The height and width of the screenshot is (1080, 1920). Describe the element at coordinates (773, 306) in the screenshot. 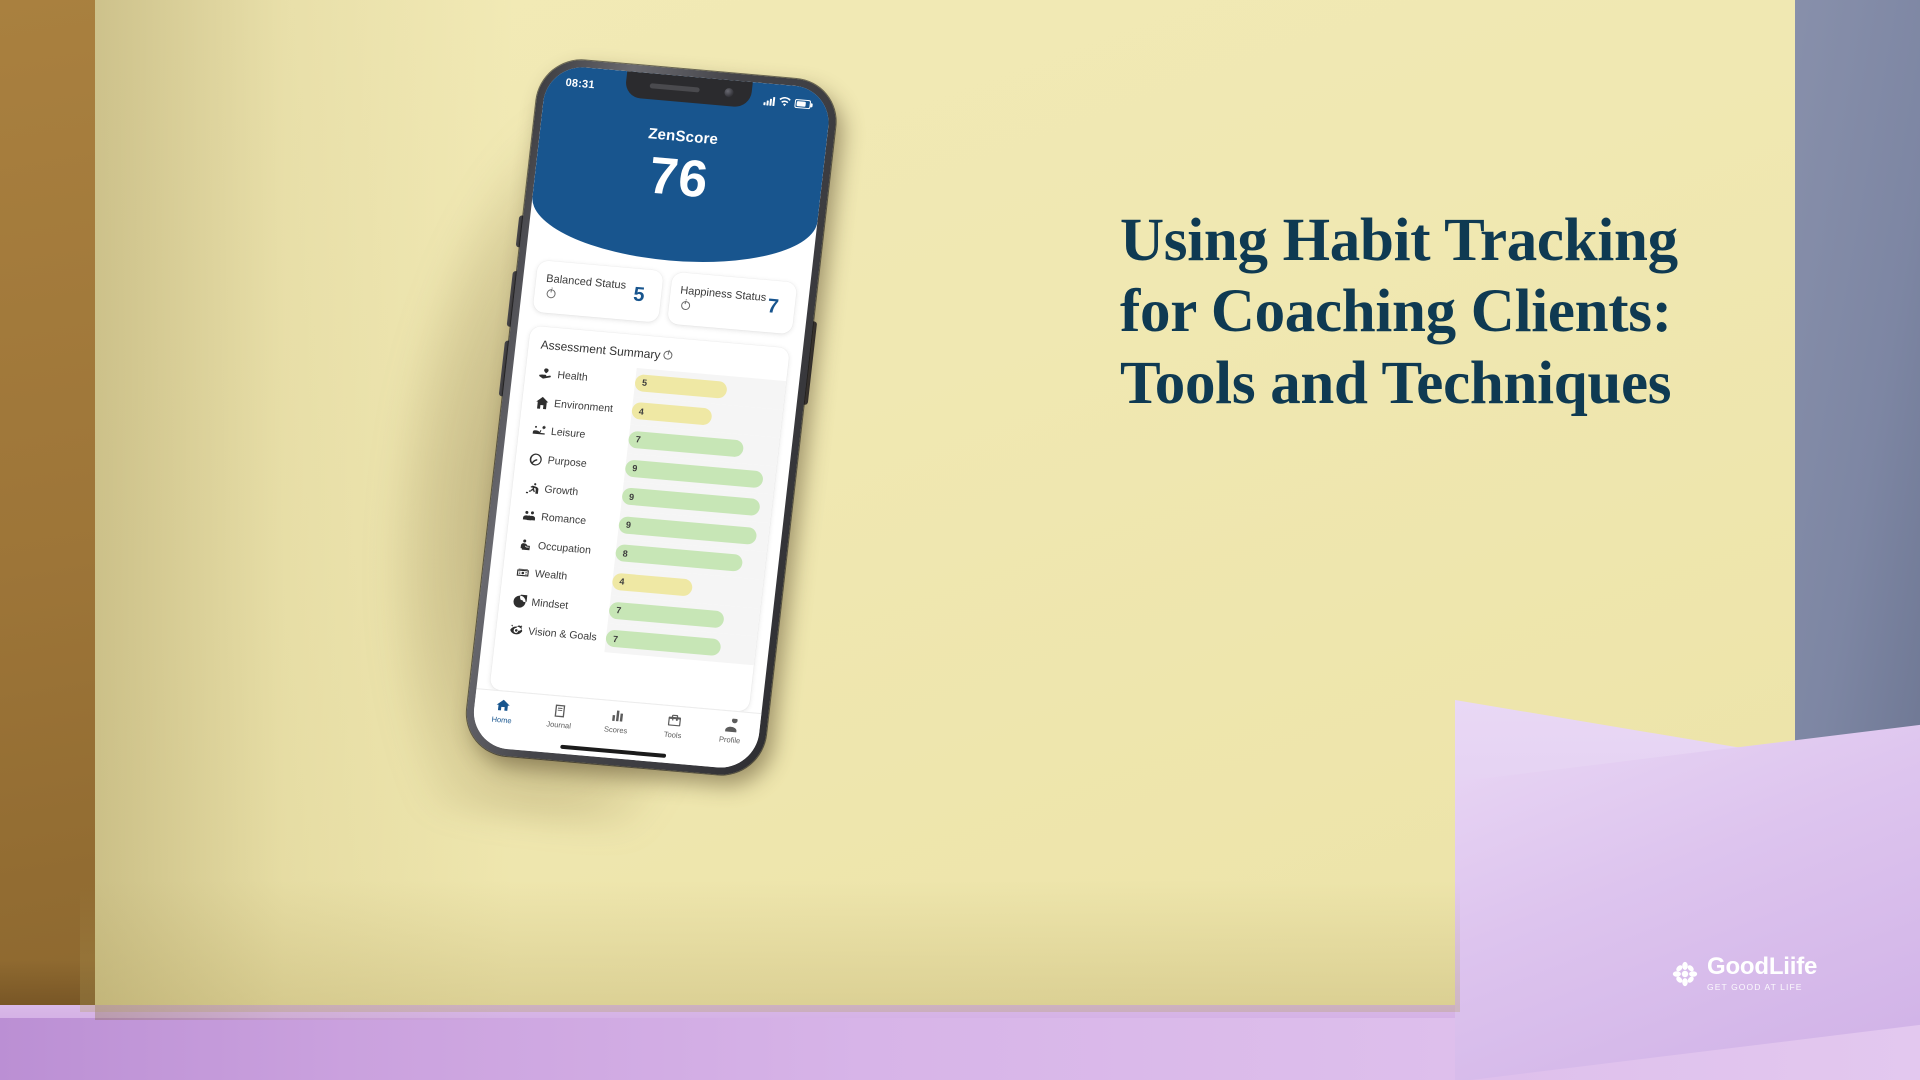

I see `happiness-status-value: 7` at that location.